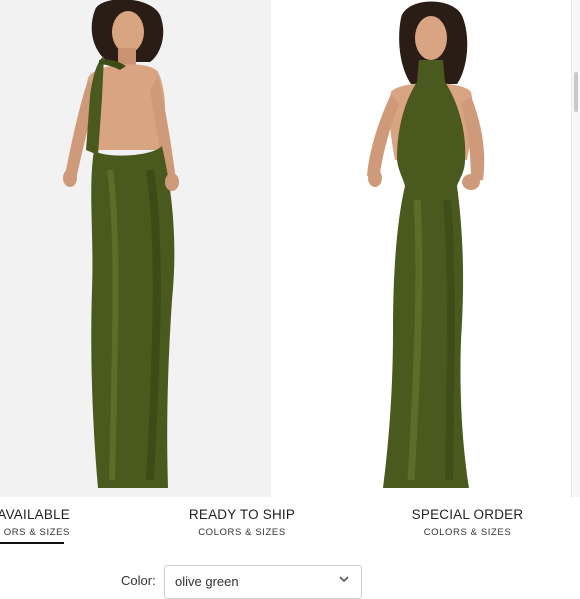 The width and height of the screenshot is (580, 599). What do you see at coordinates (242, 514) in the screenshot?
I see `tab-ready-to-ship-title: READY TO SHIP` at bounding box center [242, 514].